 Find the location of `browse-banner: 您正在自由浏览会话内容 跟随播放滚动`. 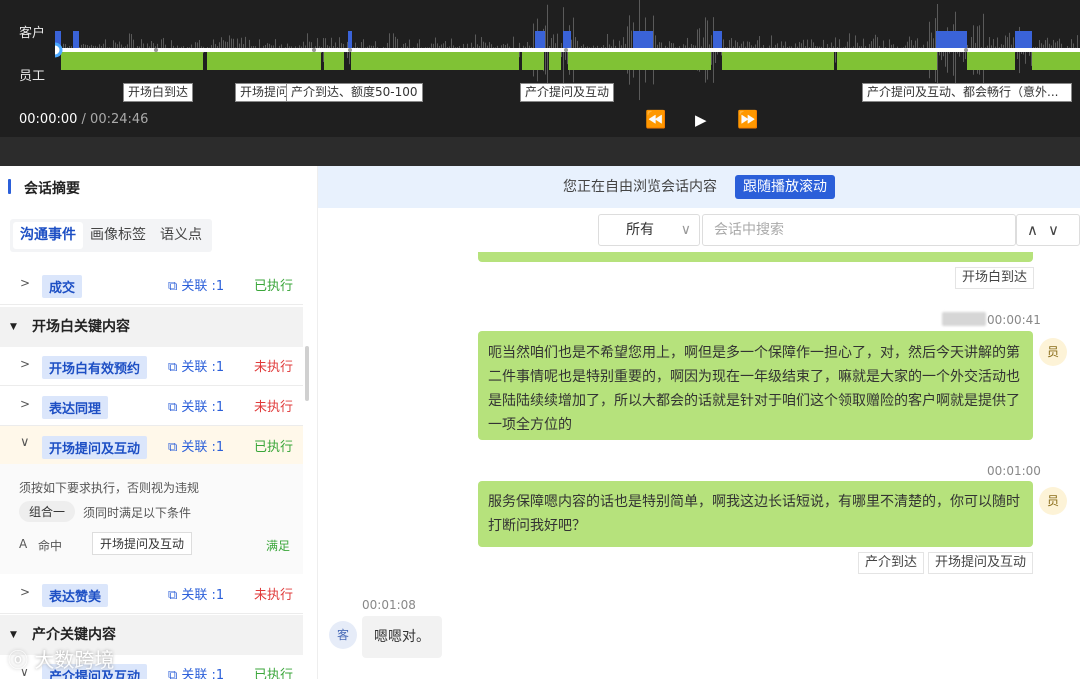

browse-banner: 您正在自由浏览会话内容 跟随播放滚动 is located at coordinates (699, 187).